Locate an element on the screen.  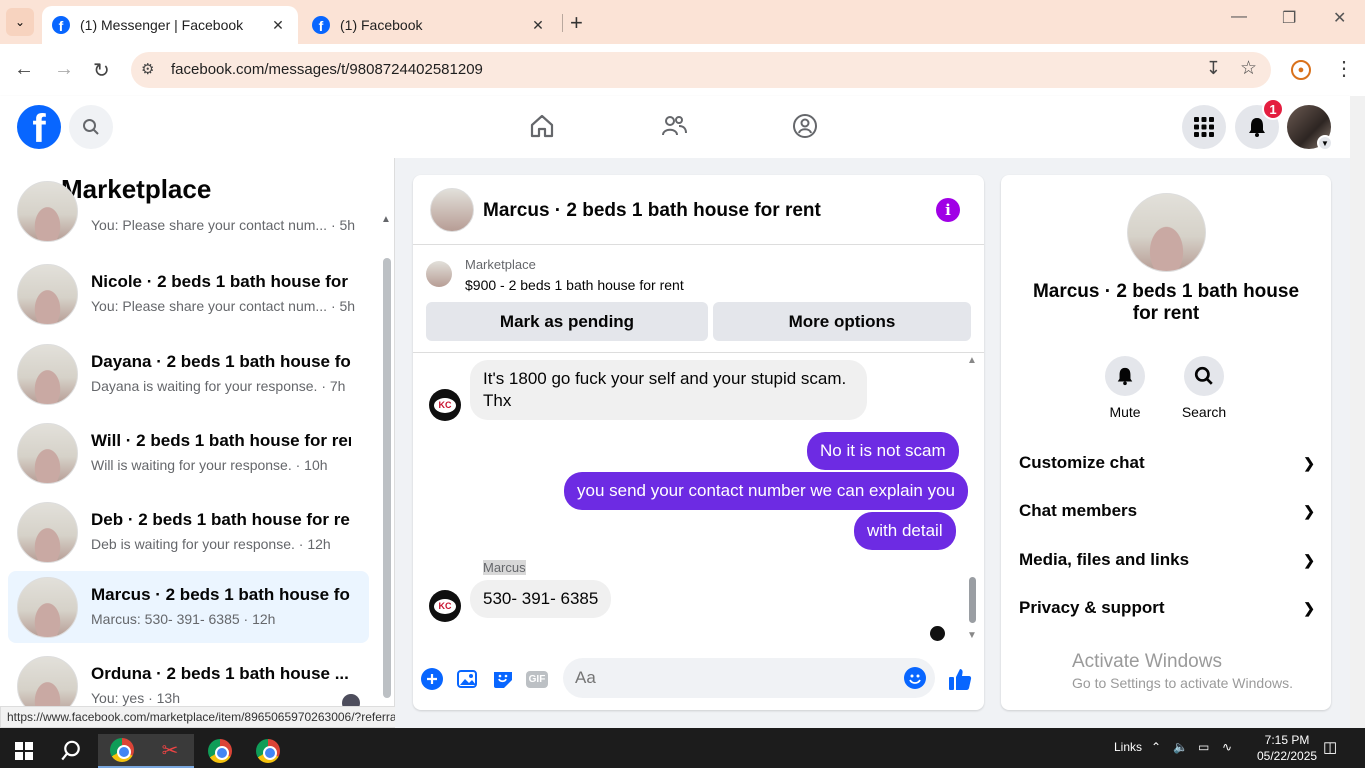
speaker-icon: 🔈 is located at coordinates (1180, 747).